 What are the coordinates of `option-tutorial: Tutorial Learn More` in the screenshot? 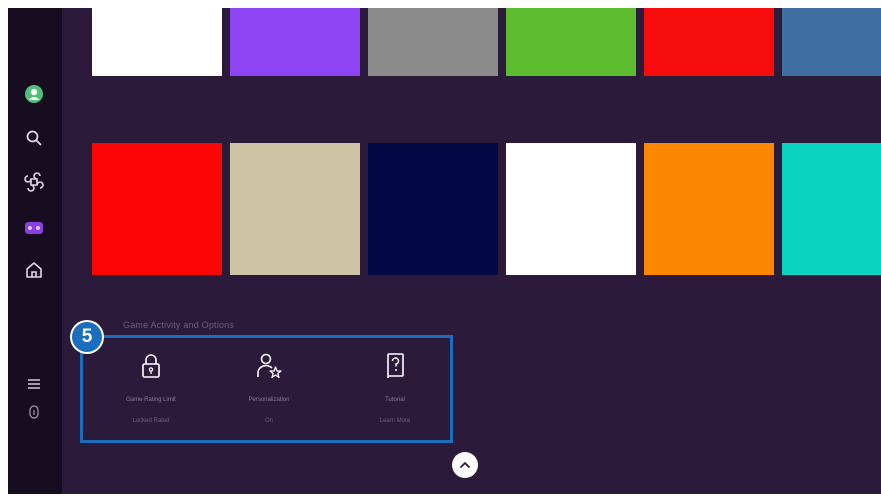 It's located at (395, 388).